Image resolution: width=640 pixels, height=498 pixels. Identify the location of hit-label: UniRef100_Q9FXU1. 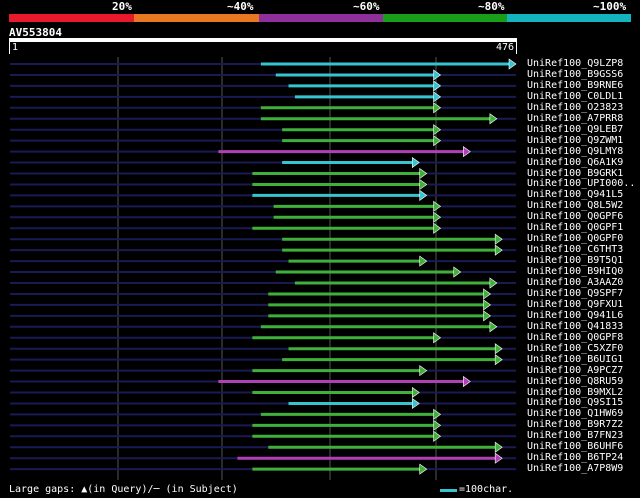
(575, 304).